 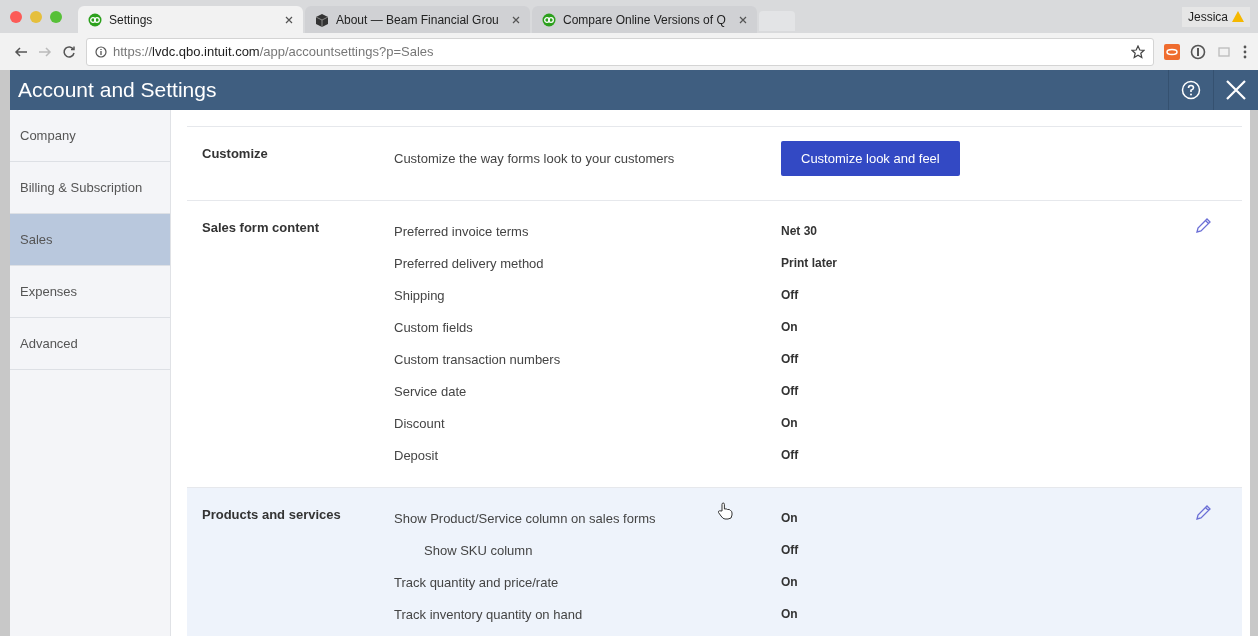 I want to click on warning-icon, so click(x=1238, y=16).